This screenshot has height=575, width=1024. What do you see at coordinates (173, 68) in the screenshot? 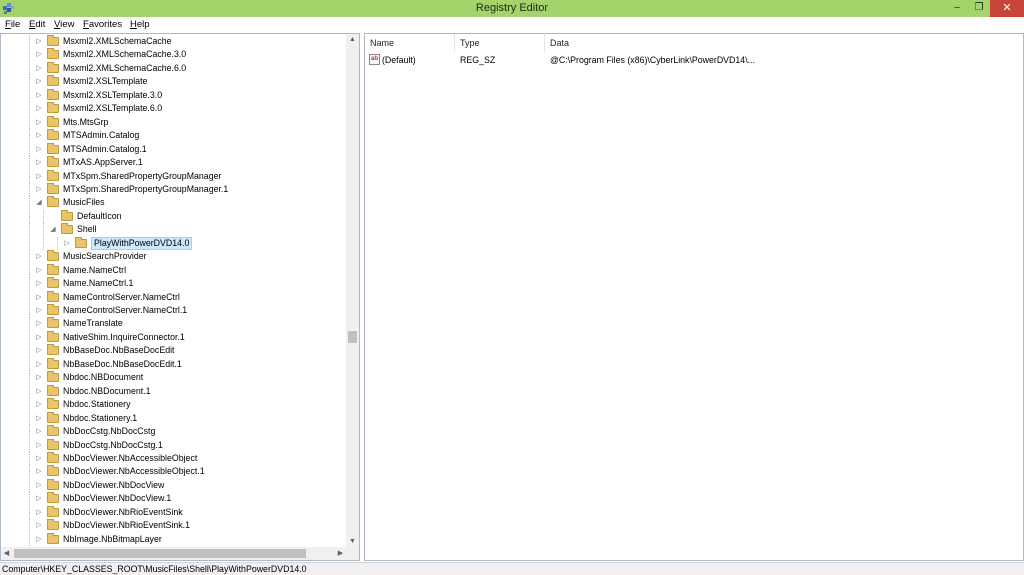
I see `tree-item: ▷ Msxml2.XMLSchemaCache.6.0` at bounding box center [173, 68].